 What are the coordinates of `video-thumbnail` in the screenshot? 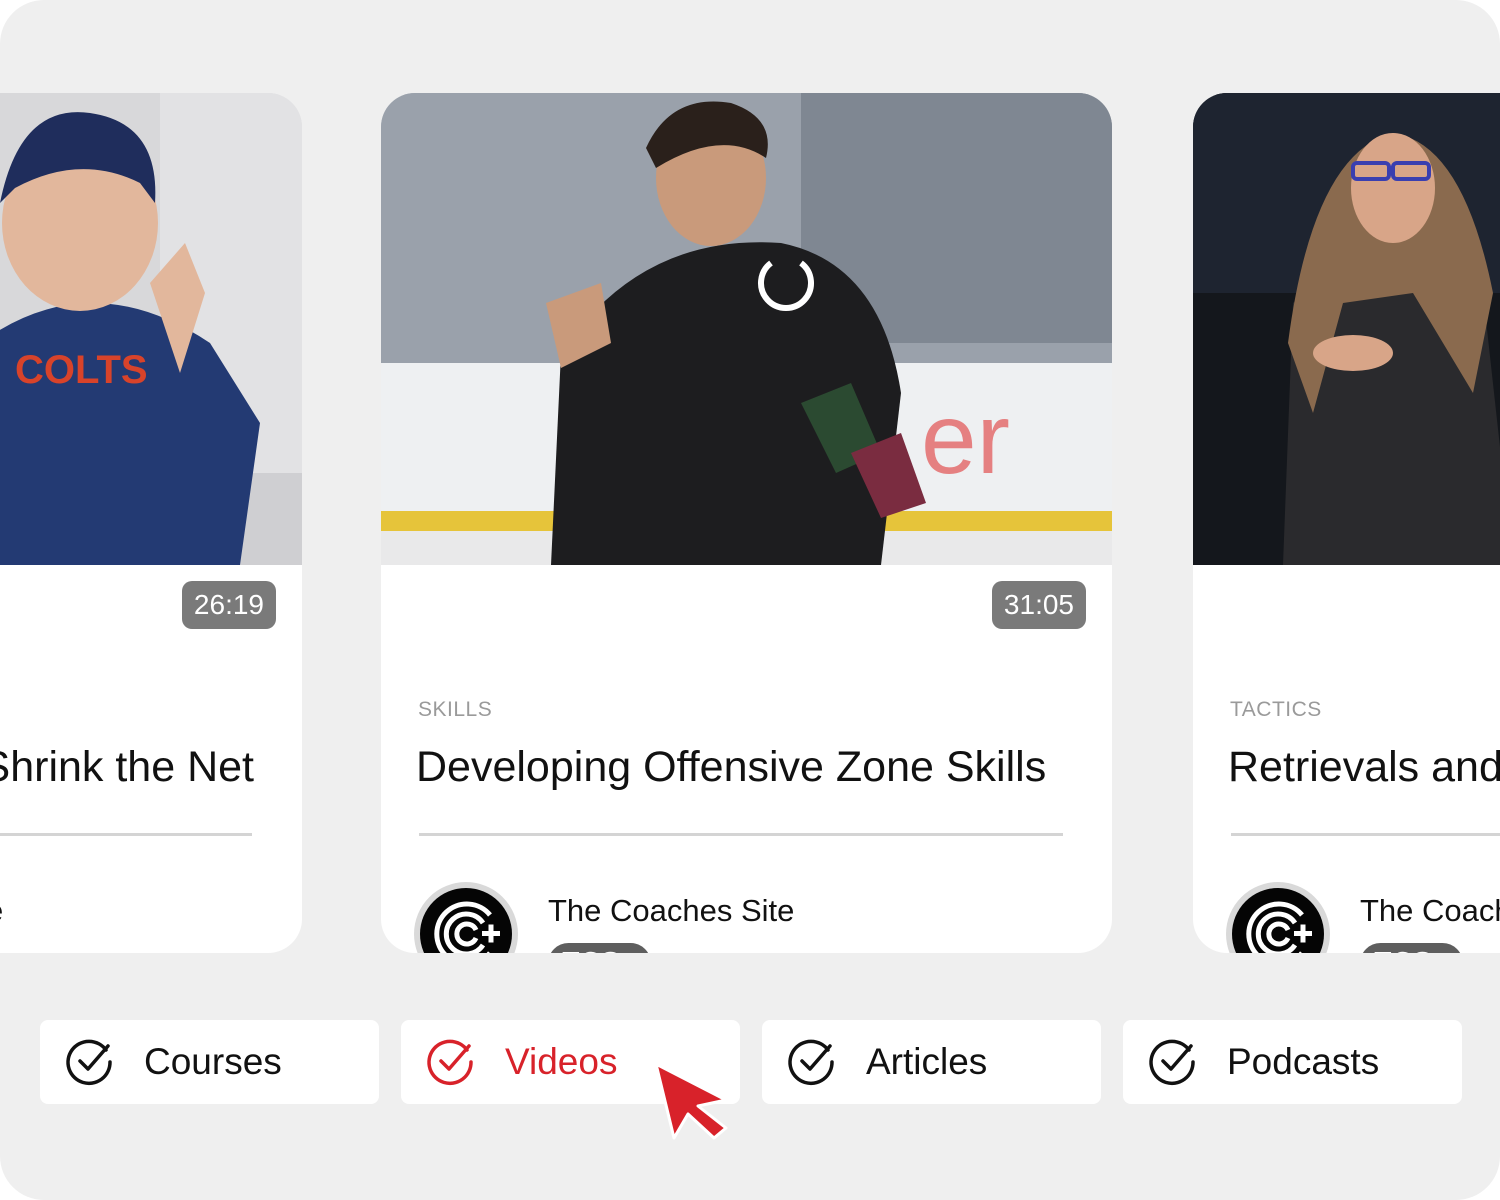 It's located at (1346, 329).